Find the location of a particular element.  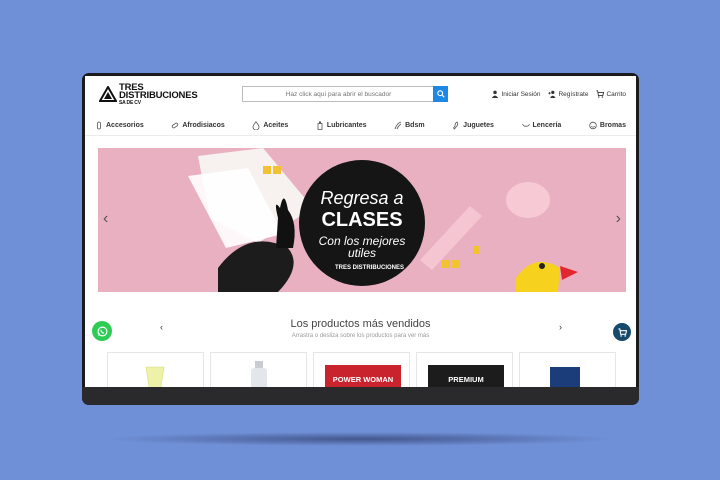

category-lubricantes: Lubricantes is located at coordinates (341, 125).